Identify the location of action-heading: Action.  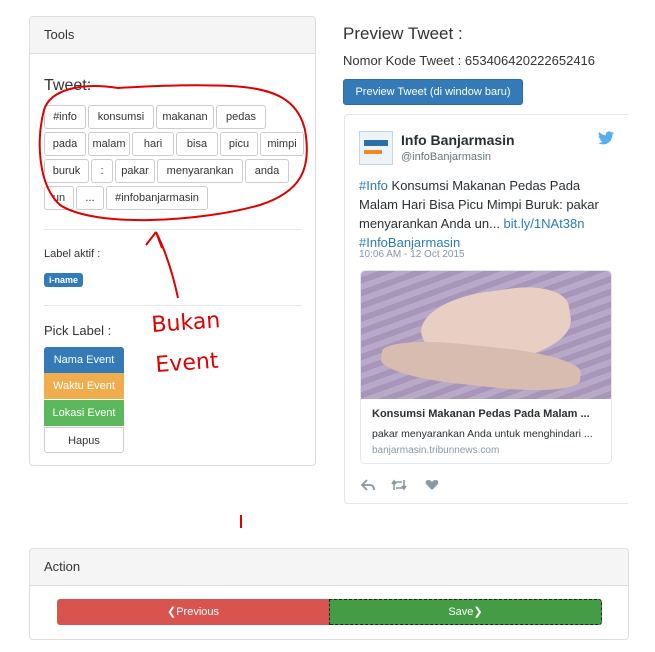
(329, 567).